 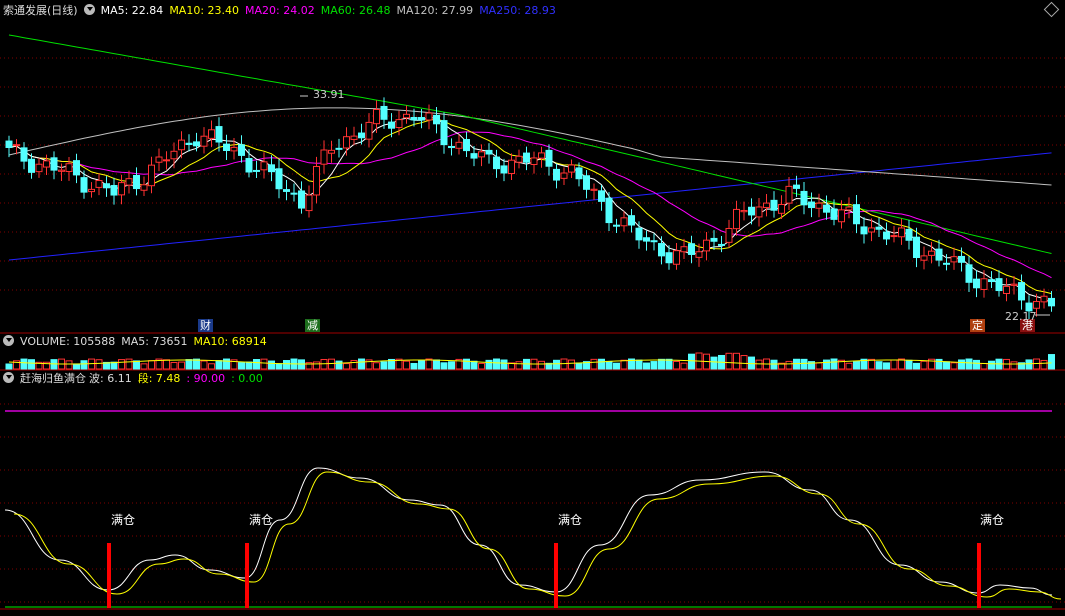 What do you see at coordinates (979, 575) in the screenshot?
I see `signal-bar` at bounding box center [979, 575].